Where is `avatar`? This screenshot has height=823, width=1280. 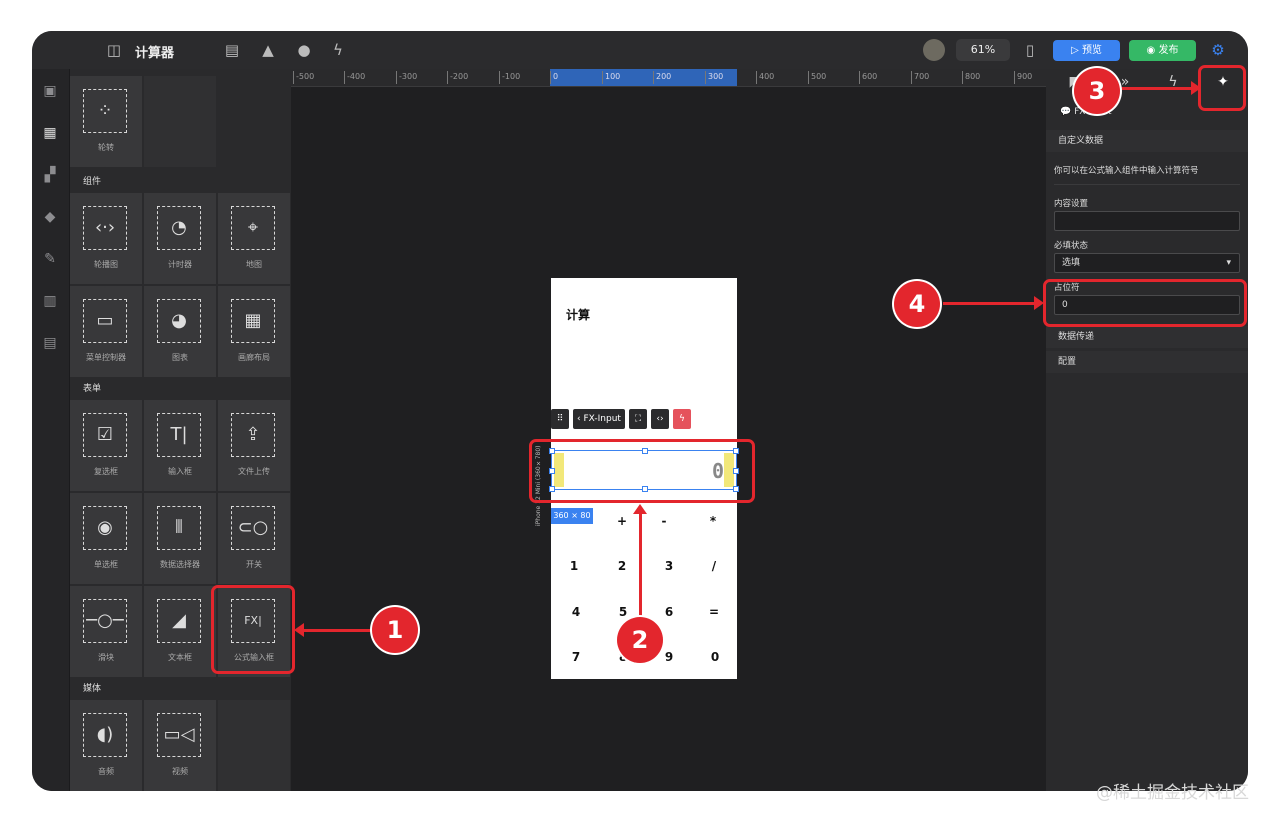 avatar is located at coordinates (934, 50).